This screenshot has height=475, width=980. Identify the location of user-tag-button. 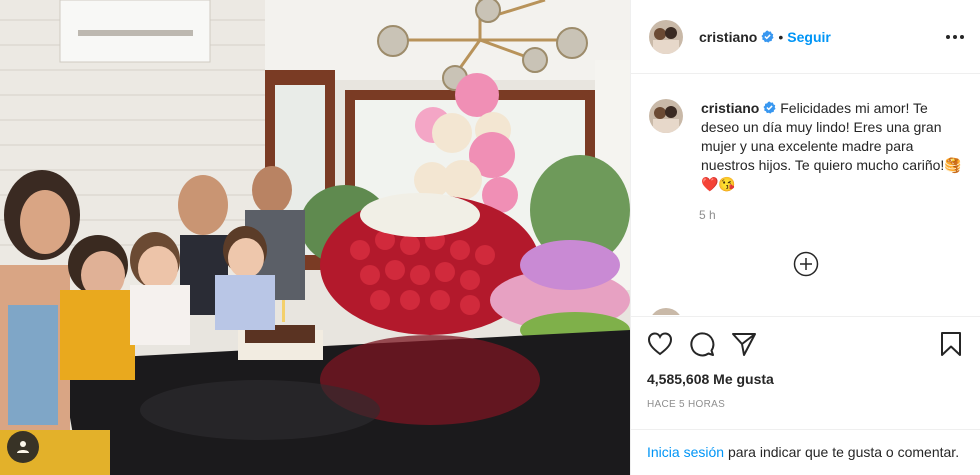
(23, 447).